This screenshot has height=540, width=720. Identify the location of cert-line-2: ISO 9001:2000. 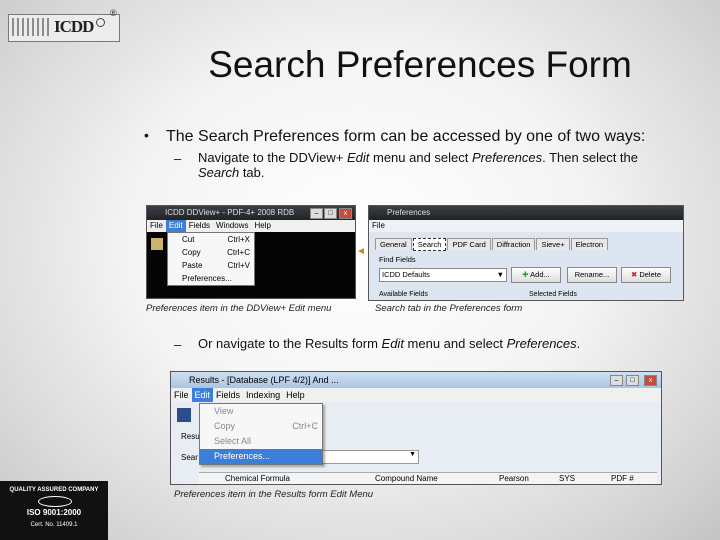
(54, 512).